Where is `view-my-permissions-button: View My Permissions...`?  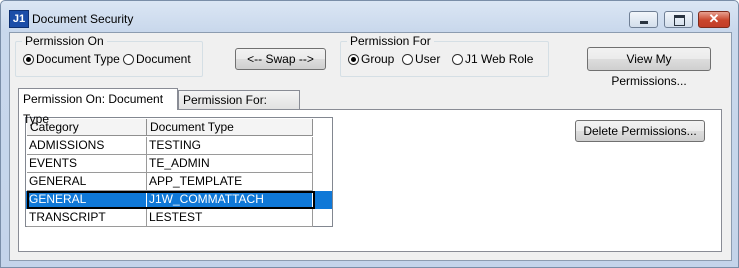
view-my-permissions-button: View My Permissions... is located at coordinates (649, 67).